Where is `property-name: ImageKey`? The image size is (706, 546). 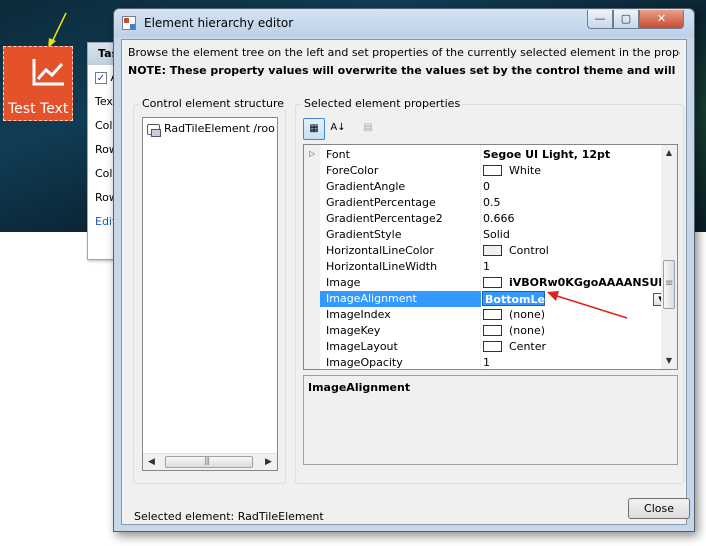 property-name: ImageKey is located at coordinates (353, 330).